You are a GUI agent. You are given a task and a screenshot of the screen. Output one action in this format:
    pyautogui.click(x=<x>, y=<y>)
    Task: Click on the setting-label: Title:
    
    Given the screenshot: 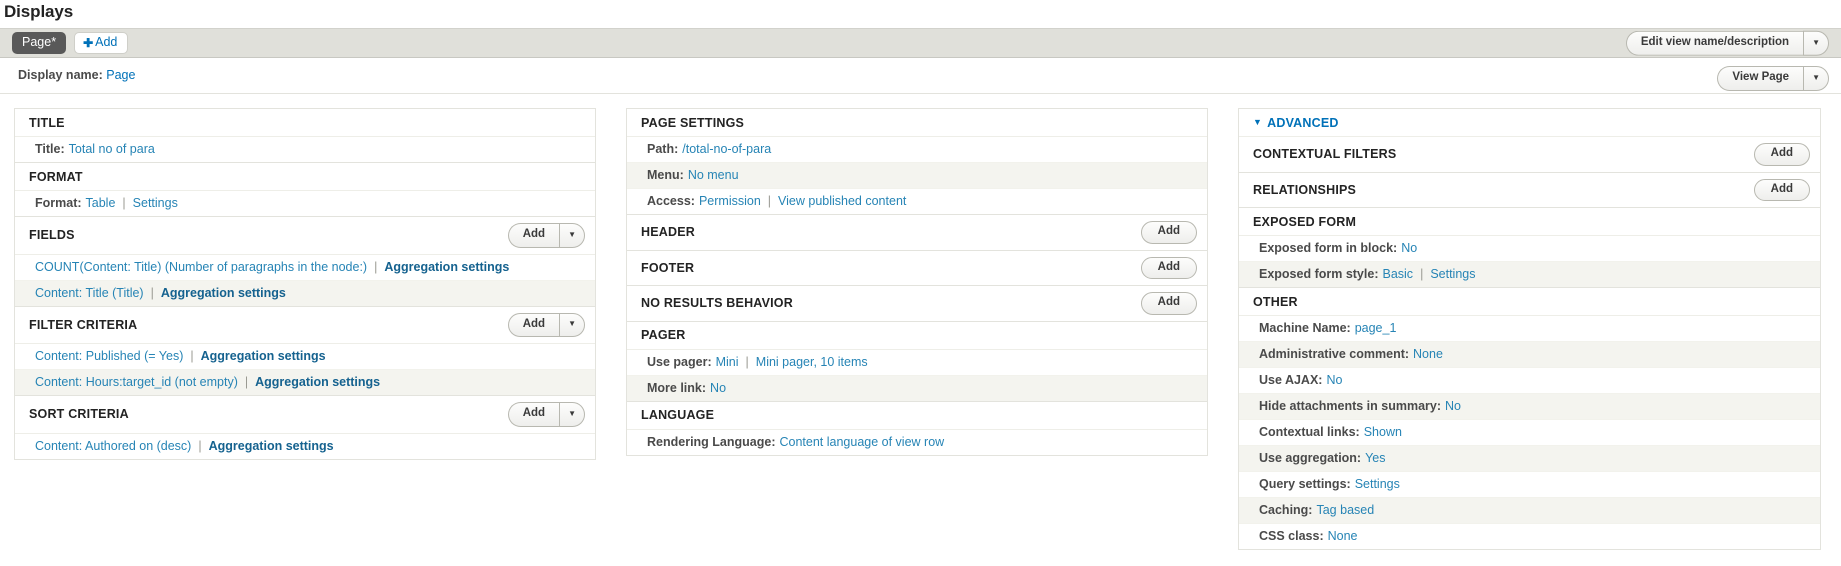 What is the action you would take?
    pyautogui.click(x=50, y=149)
    